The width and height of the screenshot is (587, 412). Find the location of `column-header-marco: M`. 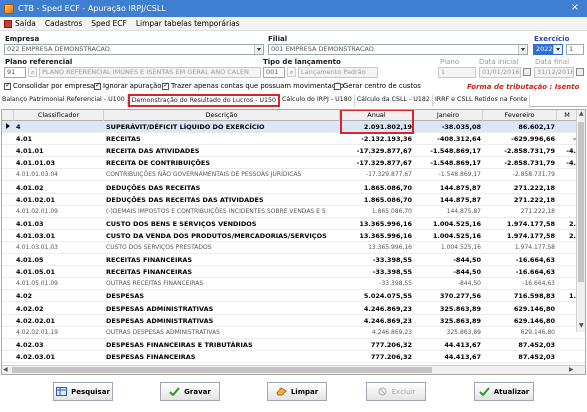

column-header-marco: M is located at coordinates (567, 115).